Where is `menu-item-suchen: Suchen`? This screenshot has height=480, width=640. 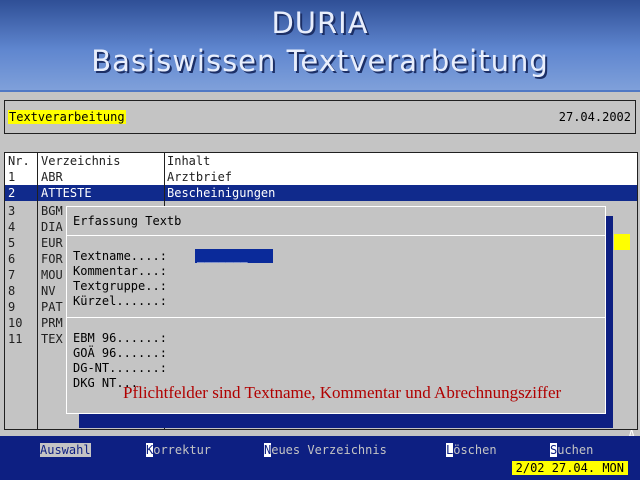 menu-item-suchen: Suchen is located at coordinates (571, 450).